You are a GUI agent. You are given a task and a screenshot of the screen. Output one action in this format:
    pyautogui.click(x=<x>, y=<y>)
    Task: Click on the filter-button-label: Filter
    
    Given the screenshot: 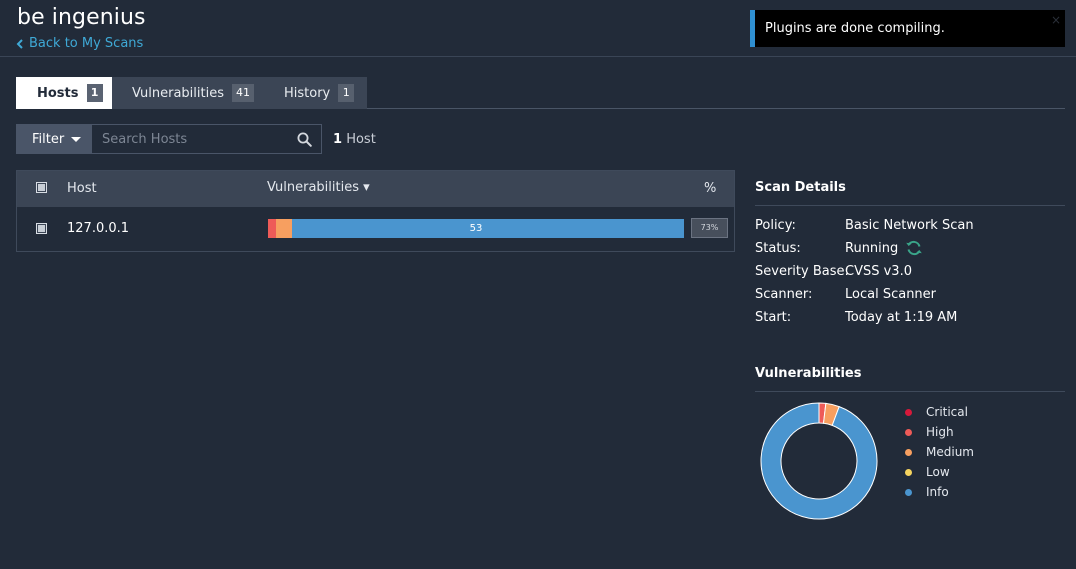 What is the action you would take?
    pyautogui.click(x=48, y=139)
    